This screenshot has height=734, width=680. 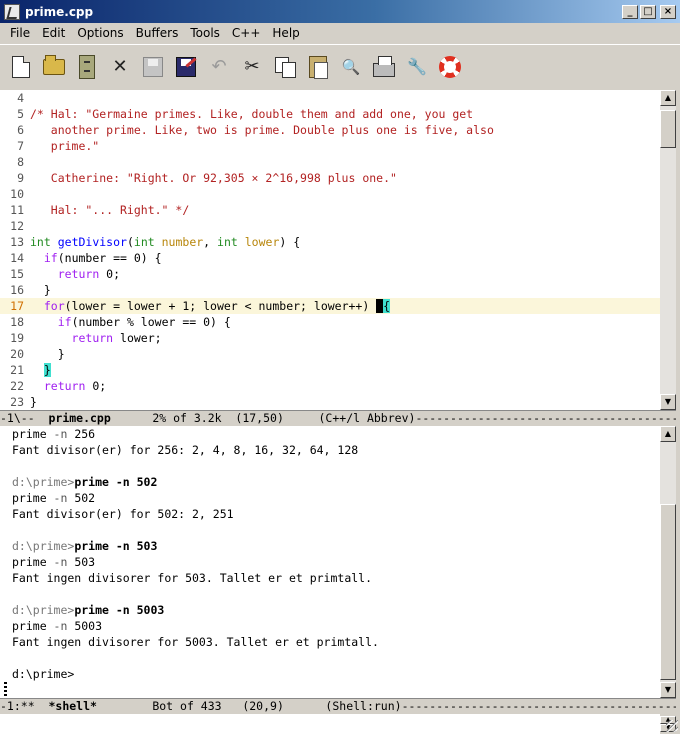 I want to click on menu-cpp: C++, so click(x=246, y=33).